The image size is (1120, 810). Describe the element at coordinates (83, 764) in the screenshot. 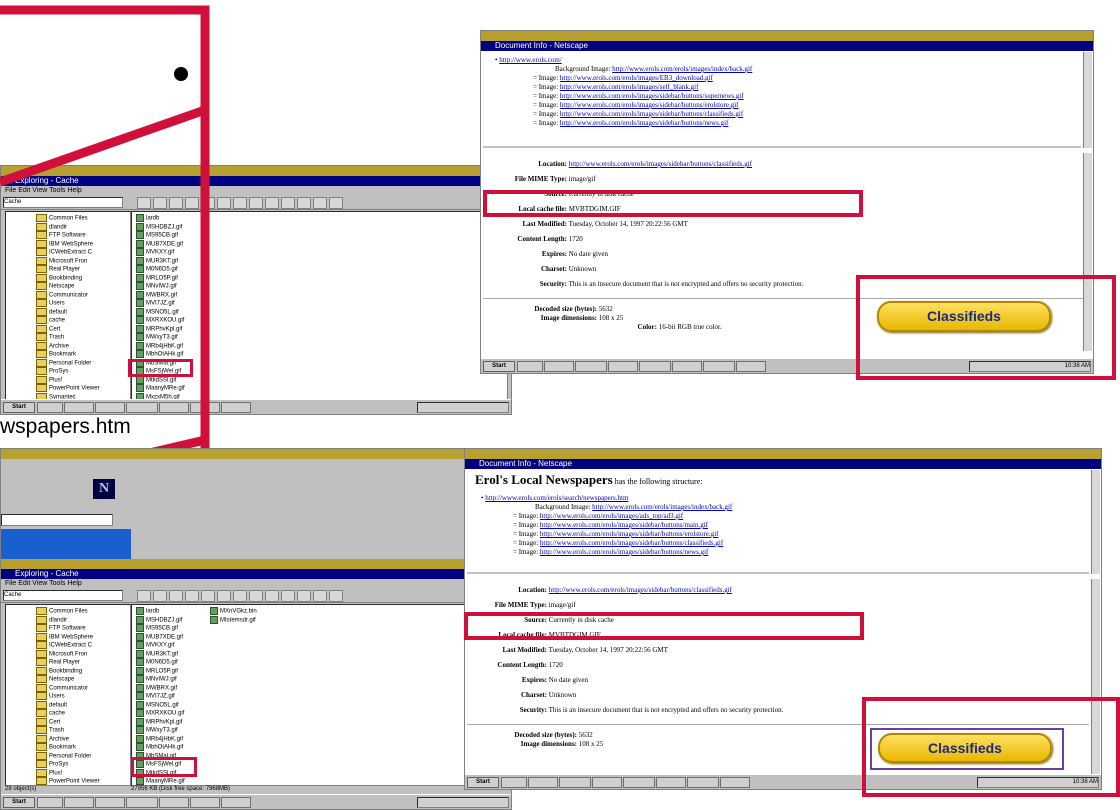

I see `tree-item: ProSys` at that location.